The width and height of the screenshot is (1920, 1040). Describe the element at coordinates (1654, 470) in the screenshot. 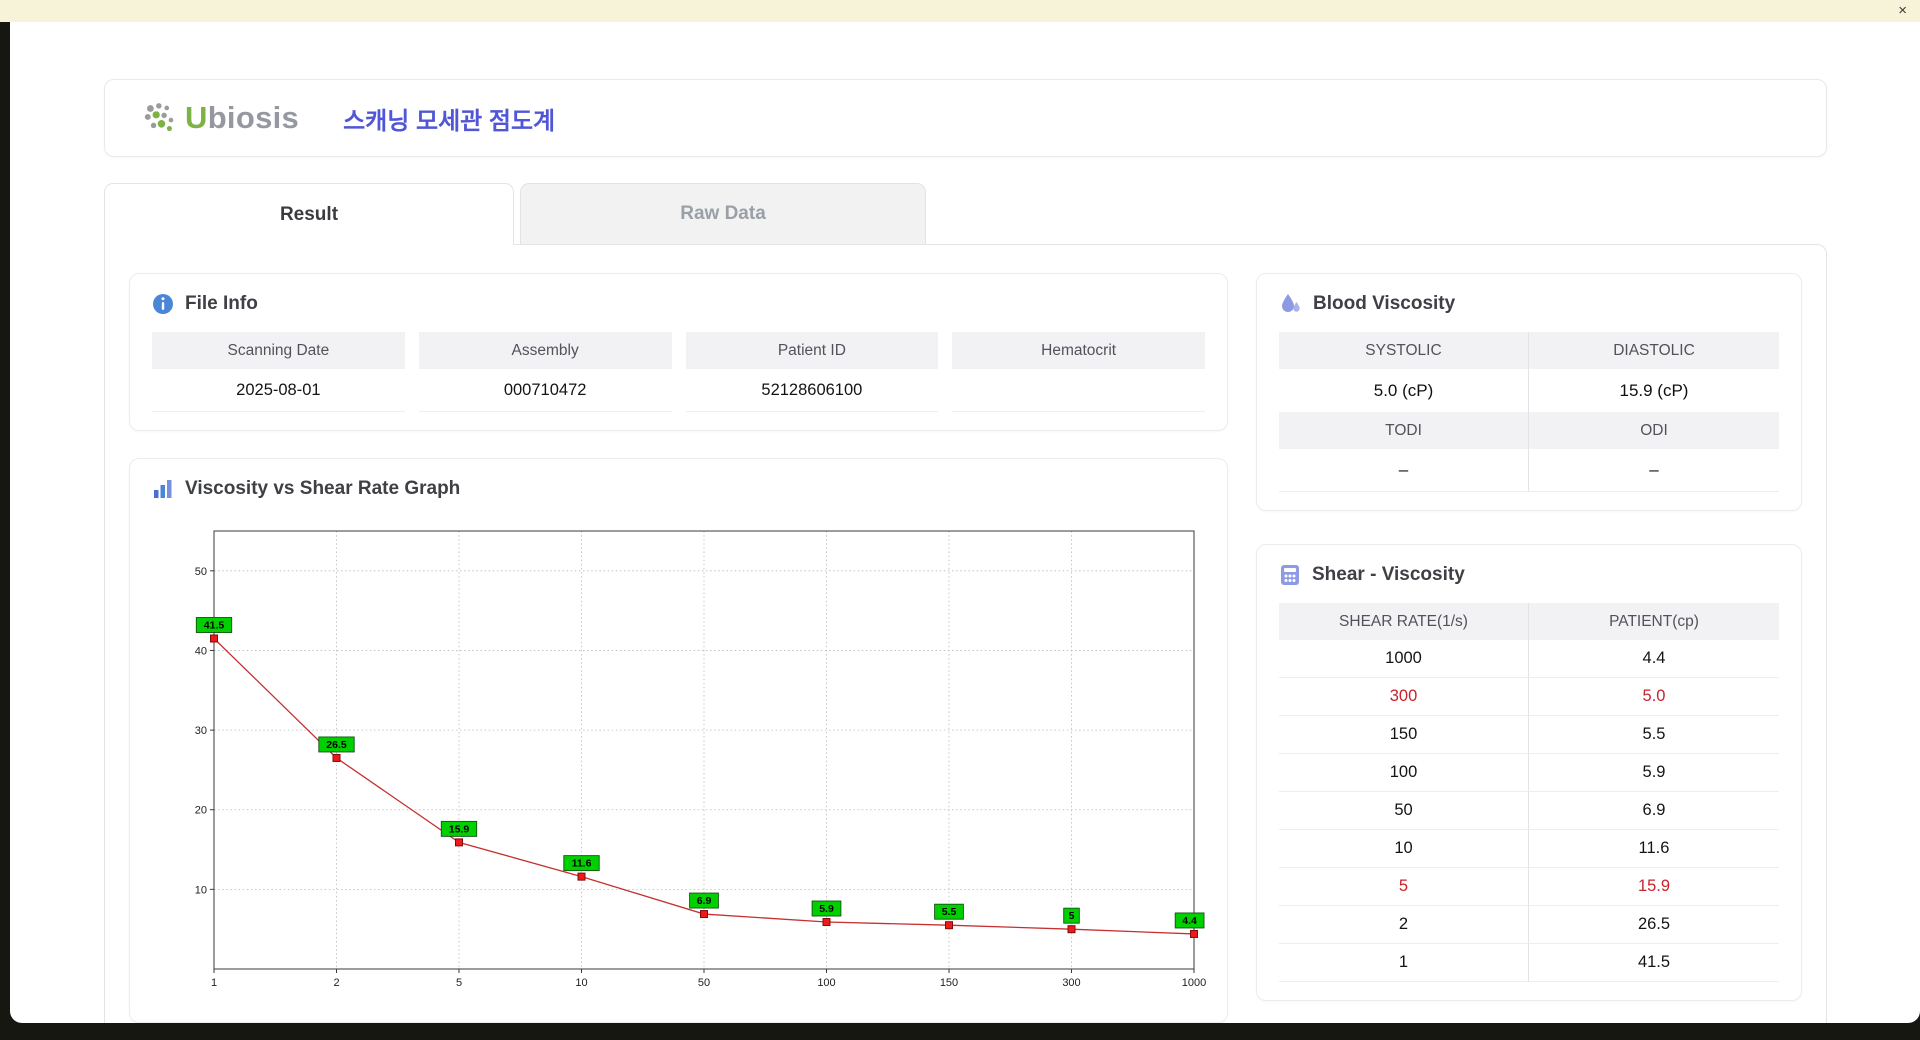

I see `odi-value: –` at that location.